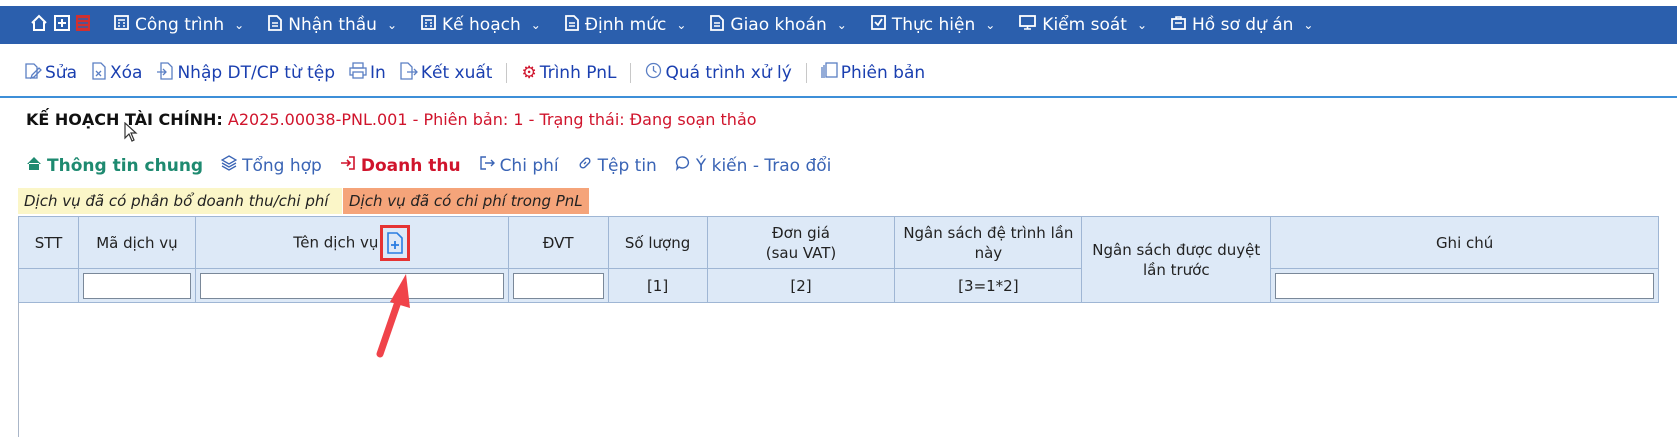 This screenshot has height=437, width=1677. I want to click on add-service-button, so click(395, 242).